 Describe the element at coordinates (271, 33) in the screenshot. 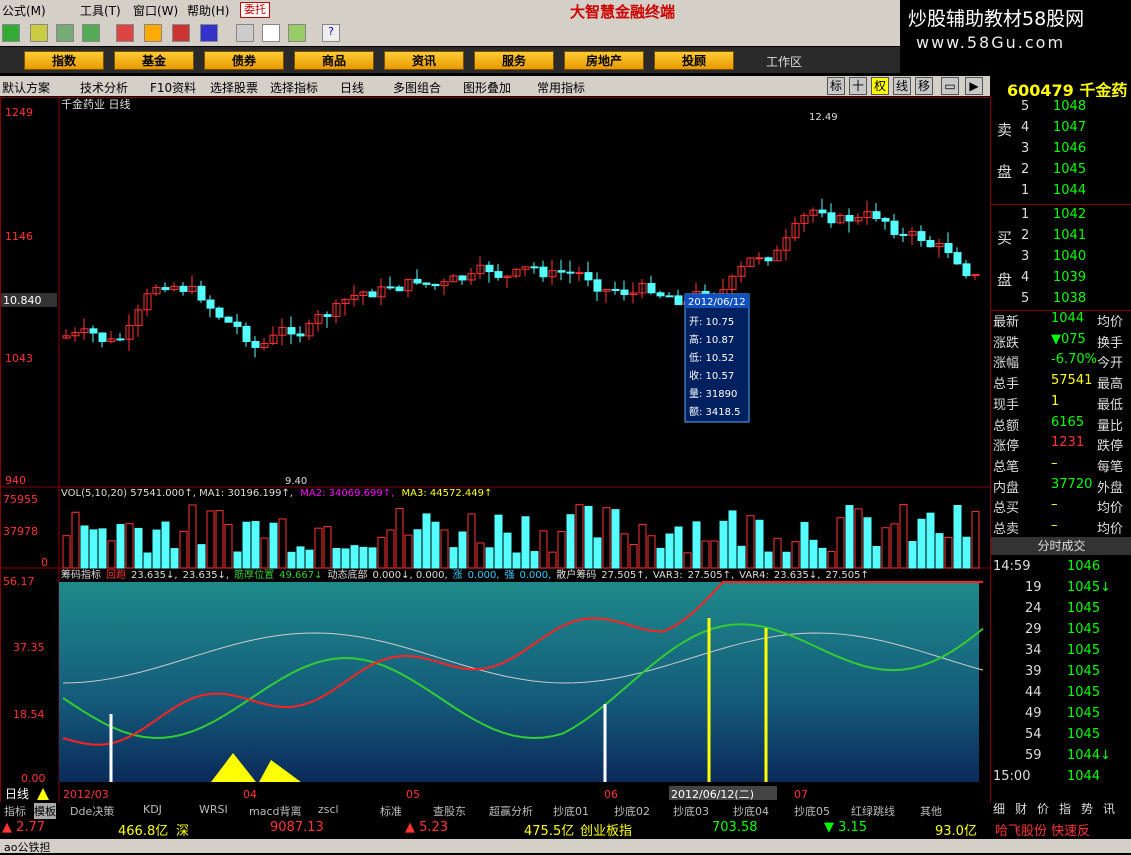

I see `window-icon` at that location.